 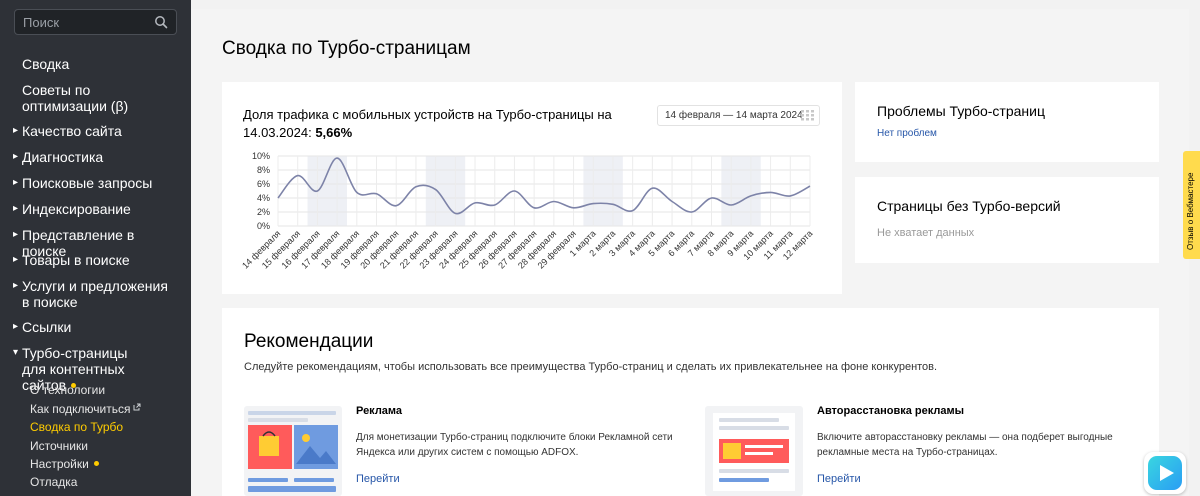 What do you see at coordinates (161, 22) in the screenshot?
I see `search-icon` at bounding box center [161, 22].